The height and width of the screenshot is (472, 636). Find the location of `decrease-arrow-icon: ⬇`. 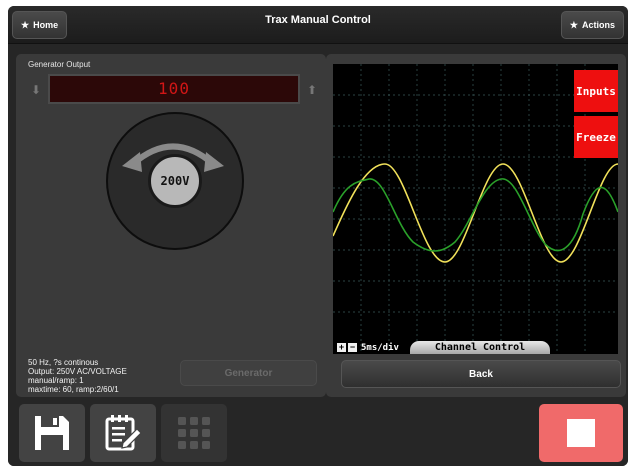

decrease-arrow-icon: ⬇ is located at coordinates (36, 90).